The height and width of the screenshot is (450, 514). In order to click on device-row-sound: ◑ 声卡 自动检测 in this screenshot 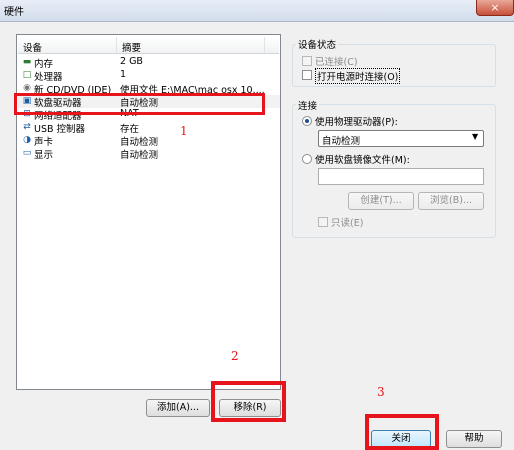, I will do `click(149, 141)`.